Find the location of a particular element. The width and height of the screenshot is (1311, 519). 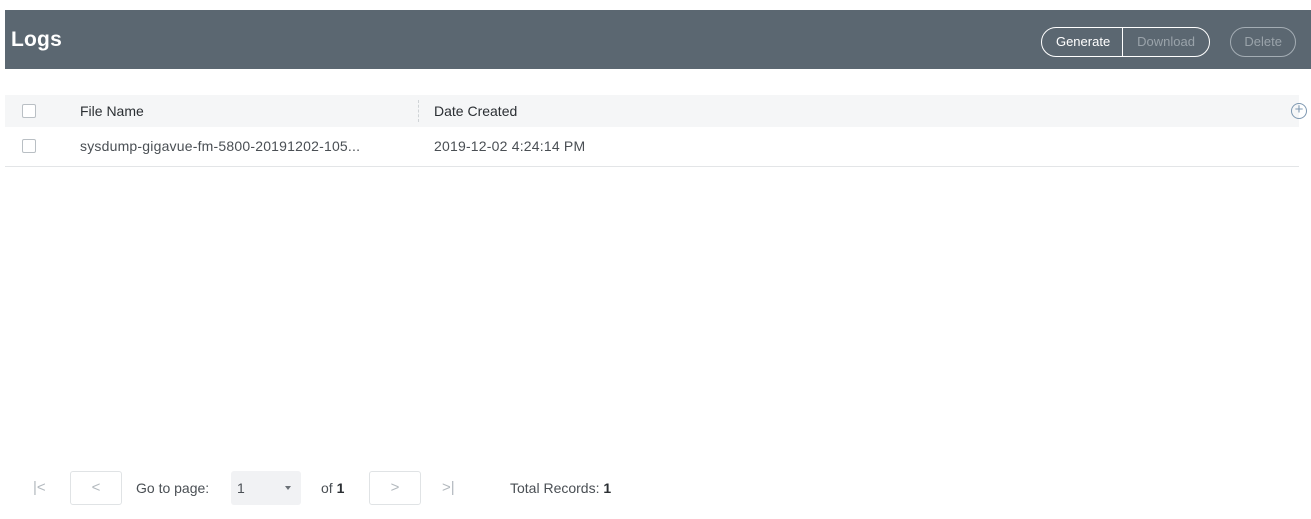

page-count: of 1 is located at coordinates (332, 488).